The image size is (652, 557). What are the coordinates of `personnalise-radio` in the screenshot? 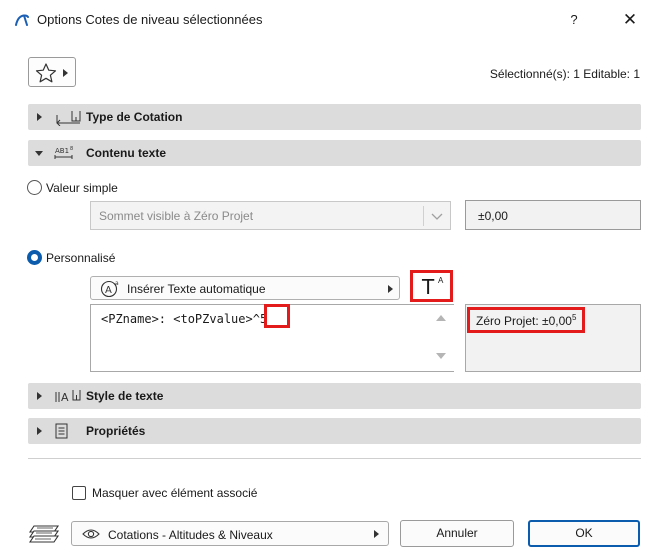 It's located at (34, 257).